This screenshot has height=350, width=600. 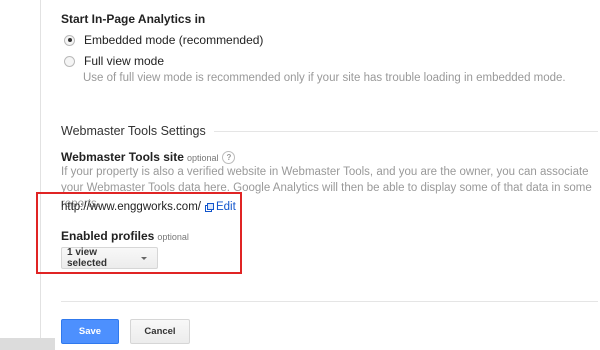 I want to click on help-icon: ?, so click(x=229, y=158).